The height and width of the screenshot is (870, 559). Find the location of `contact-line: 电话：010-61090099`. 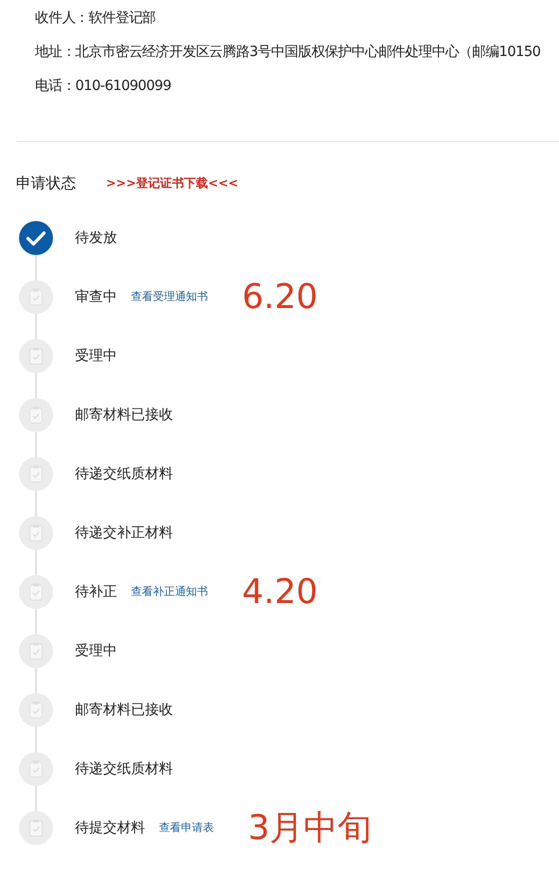

contact-line: 电话：010-61090099 is located at coordinates (103, 86).